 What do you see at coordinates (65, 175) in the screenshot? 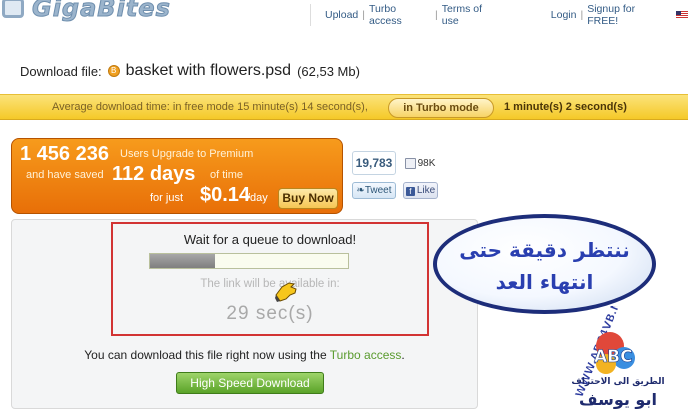
I see `saved-text: and have saved` at bounding box center [65, 175].